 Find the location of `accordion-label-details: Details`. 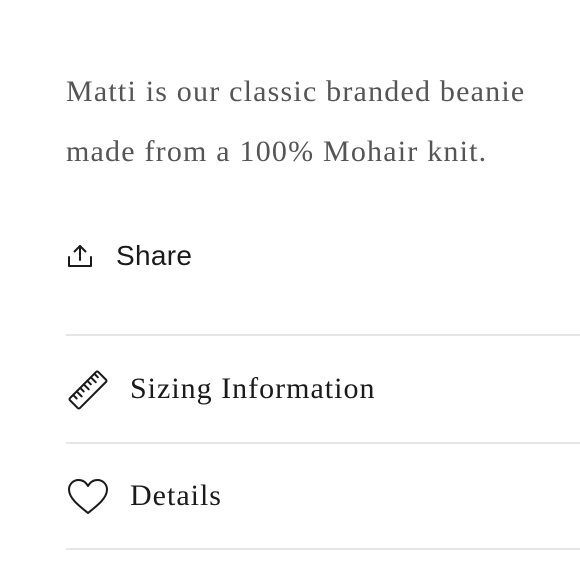

accordion-label-details: Details is located at coordinates (176, 495).